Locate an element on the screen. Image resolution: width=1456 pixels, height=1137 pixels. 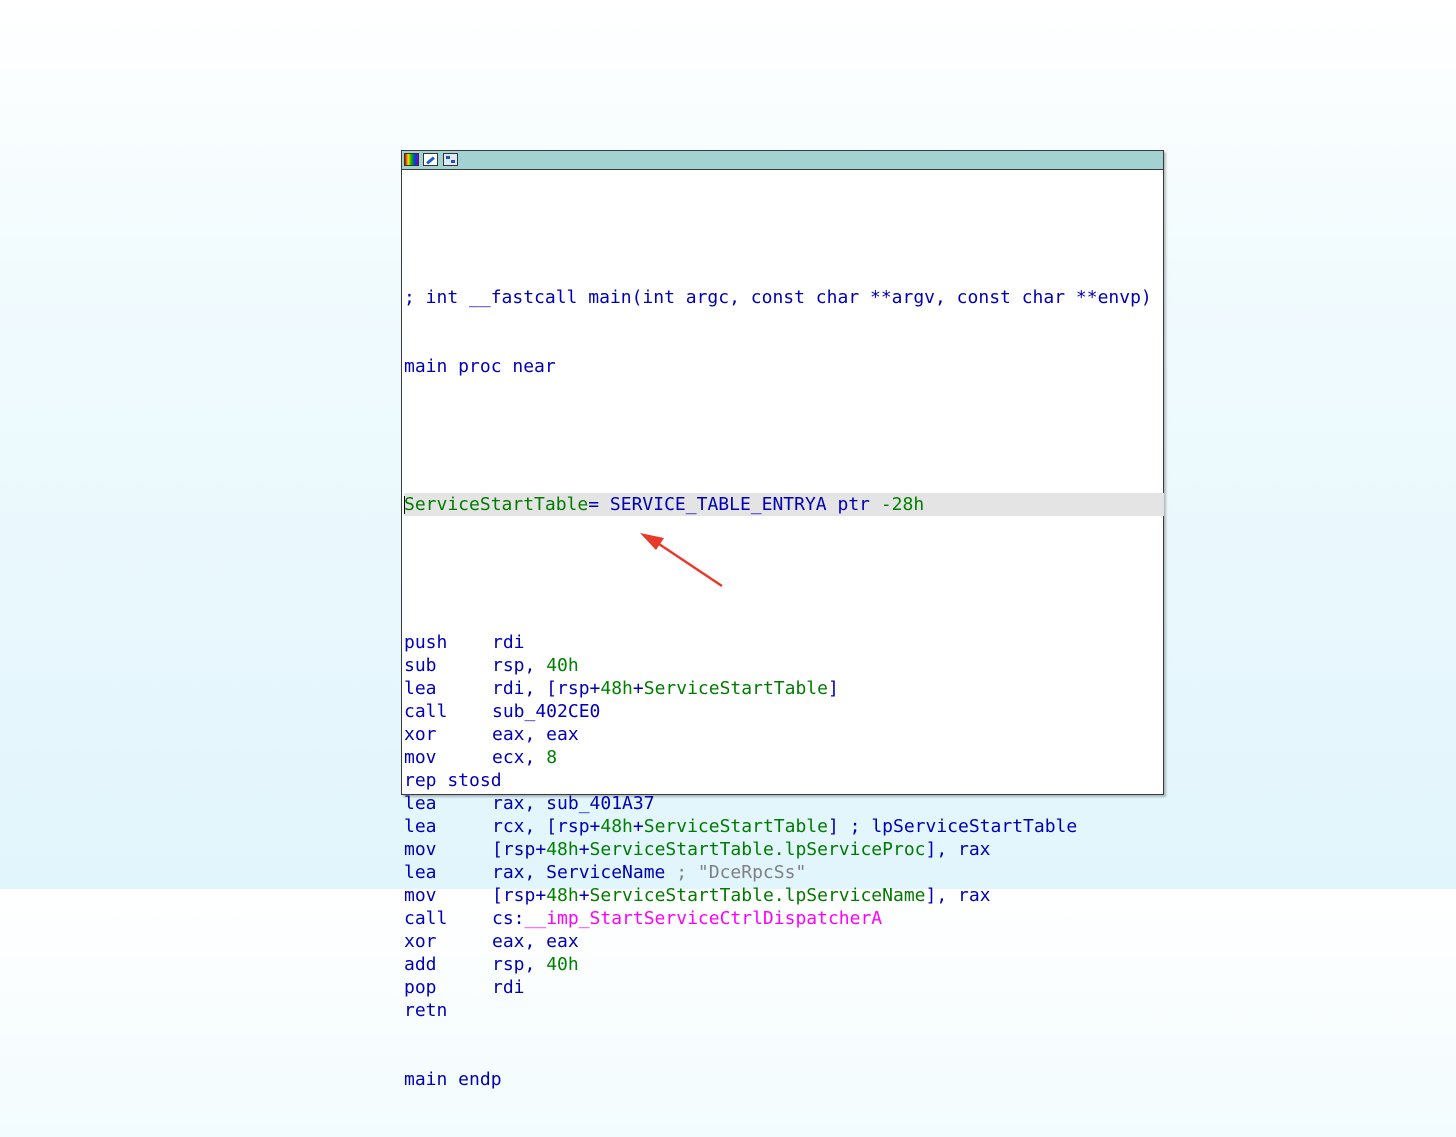
node-titlebar is located at coordinates (782, 160).